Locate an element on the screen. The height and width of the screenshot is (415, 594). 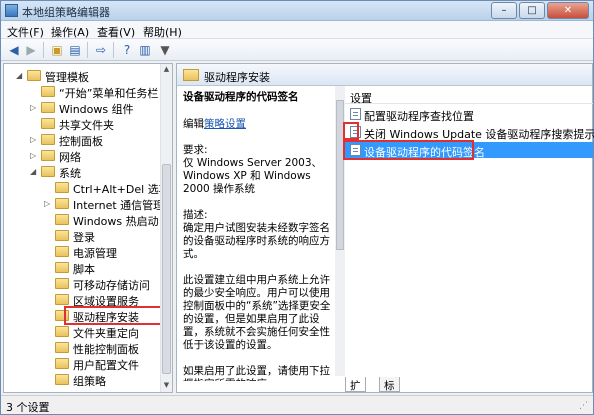
help-icon: ? is located at coordinates (127, 50).